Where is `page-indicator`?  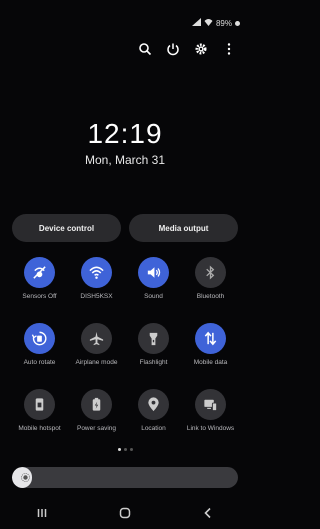
page-indicator is located at coordinates (125, 449).